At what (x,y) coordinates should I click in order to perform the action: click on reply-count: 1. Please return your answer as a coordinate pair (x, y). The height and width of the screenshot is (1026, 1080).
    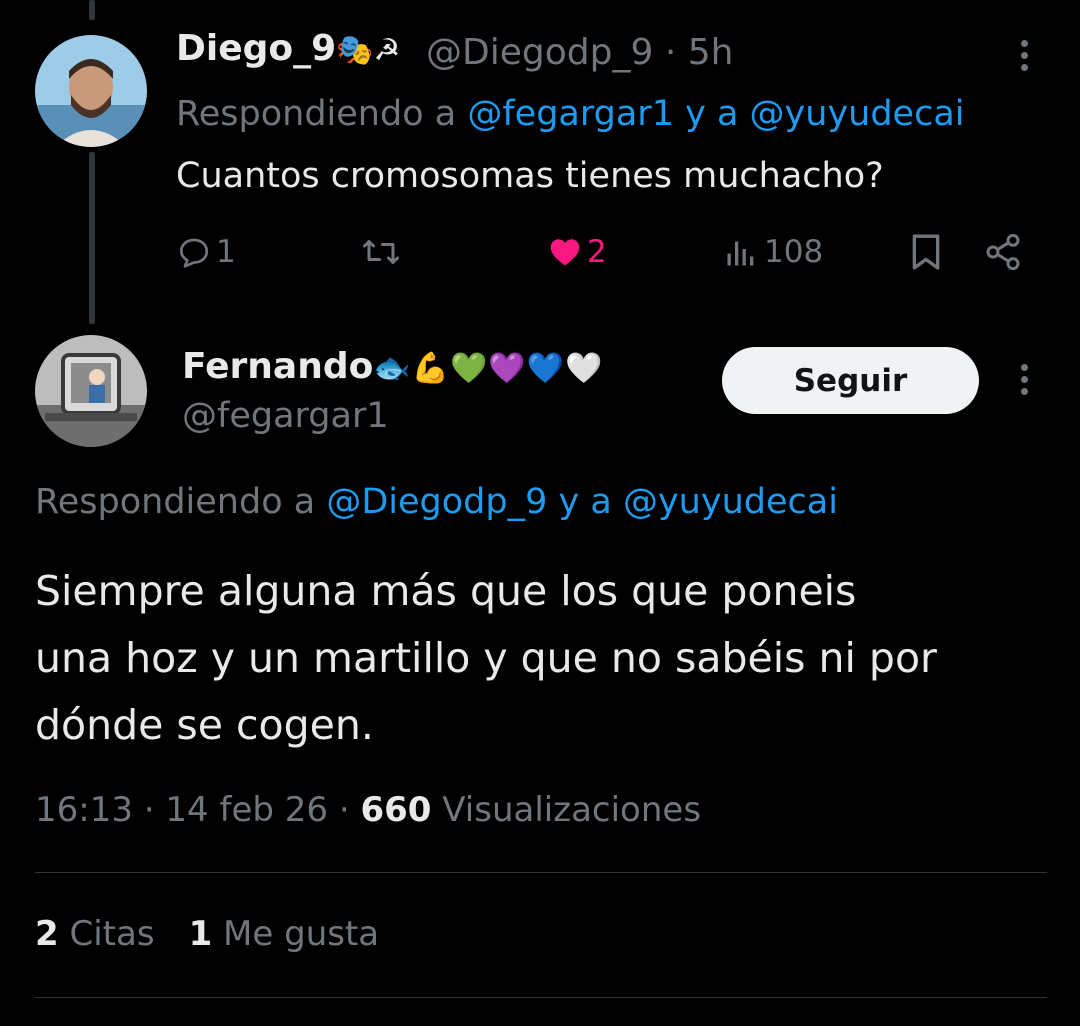
    Looking at the image, I should click on (226, 252).